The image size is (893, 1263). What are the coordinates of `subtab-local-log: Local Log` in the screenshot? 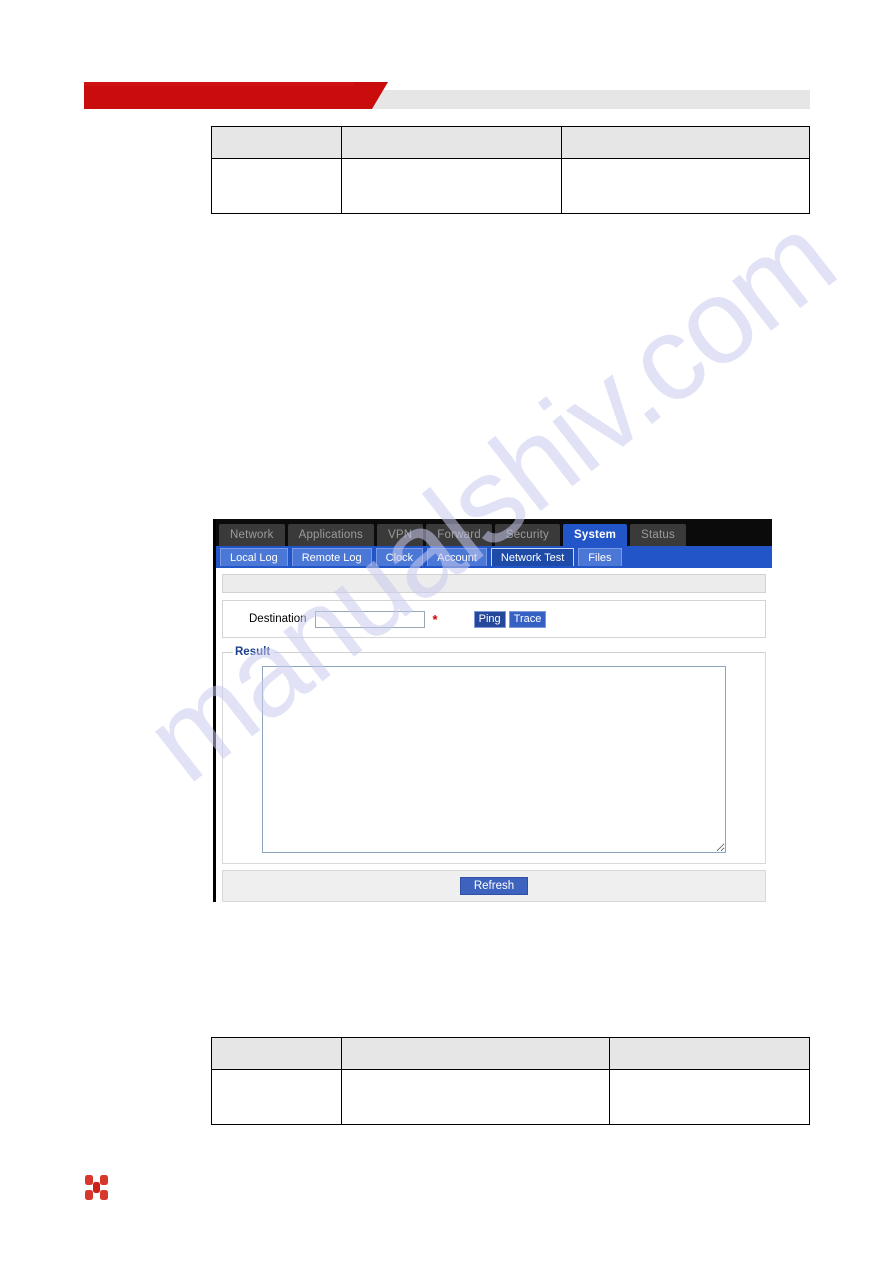 It's located at (254, 557).